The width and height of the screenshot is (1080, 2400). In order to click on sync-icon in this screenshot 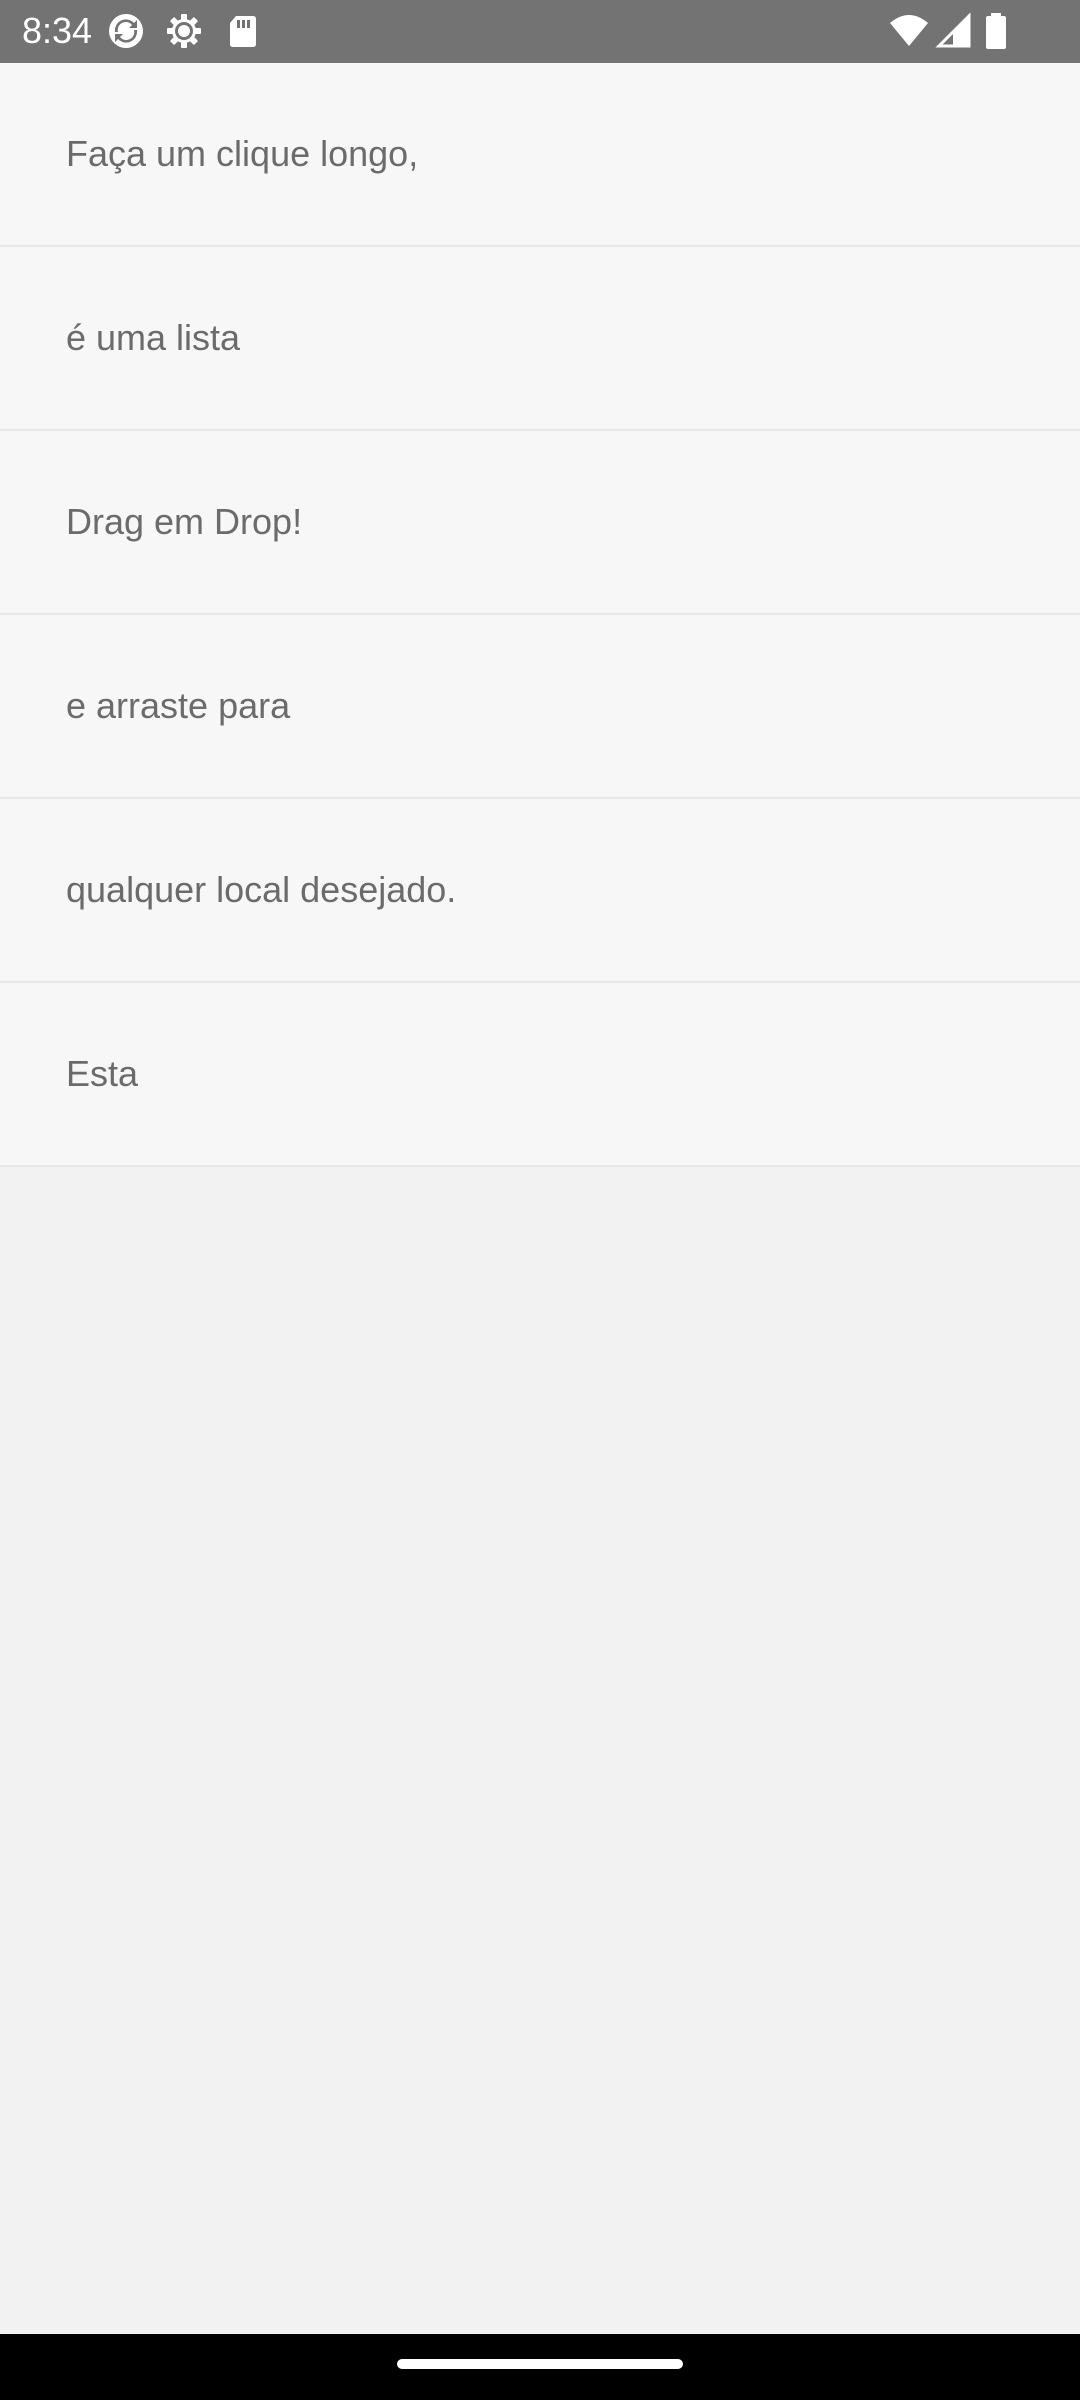, I will do `click(126, 31)`.